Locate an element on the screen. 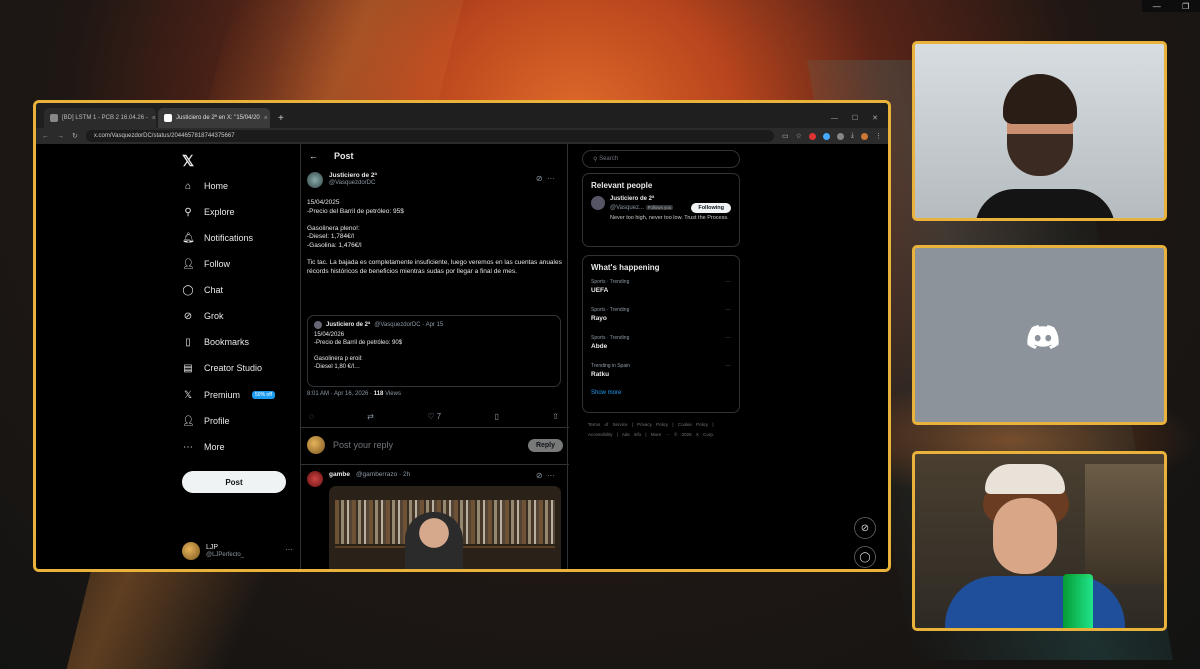 This screenshot has height=669, width=1200. profile-avatar-icon is located at coordinates (864, 136).